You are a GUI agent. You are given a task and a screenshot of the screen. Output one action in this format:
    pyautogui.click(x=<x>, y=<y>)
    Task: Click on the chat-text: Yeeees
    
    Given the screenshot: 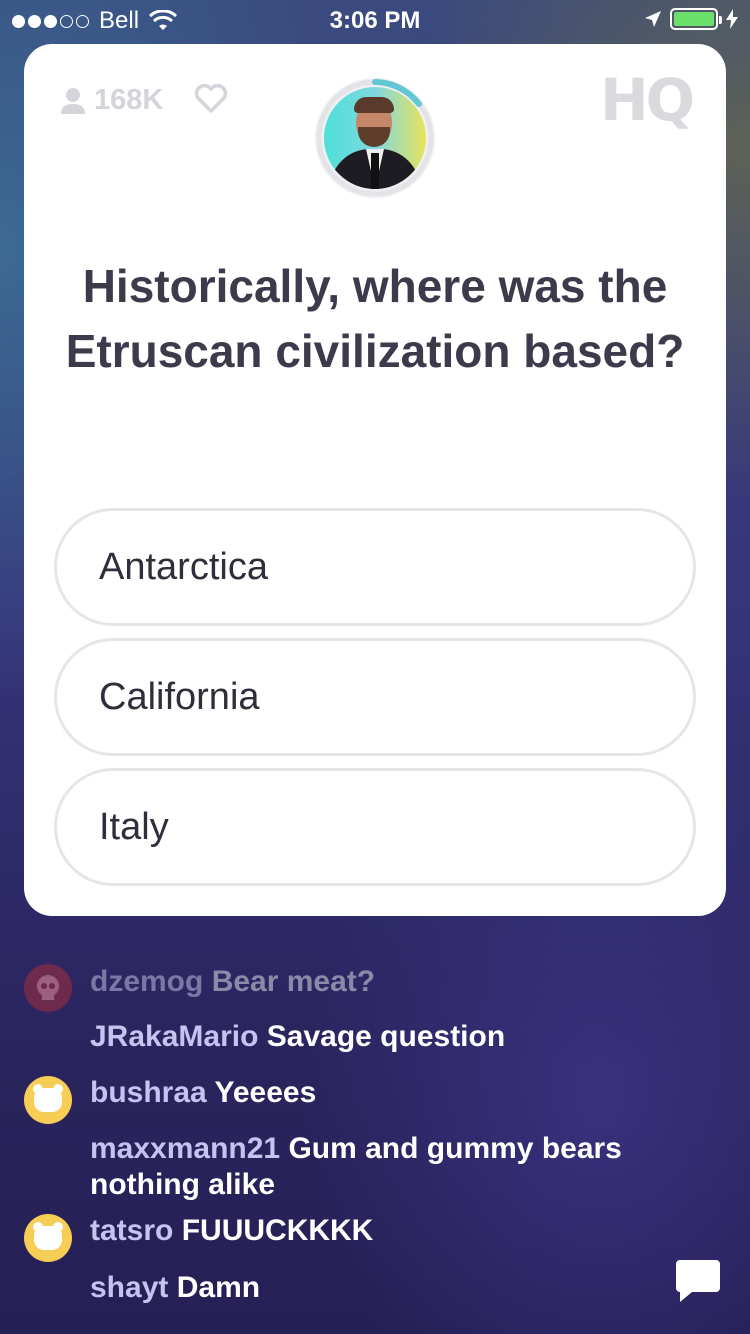 What is the action you would take?
    pyautogui.click(x=265, y=1092)
    